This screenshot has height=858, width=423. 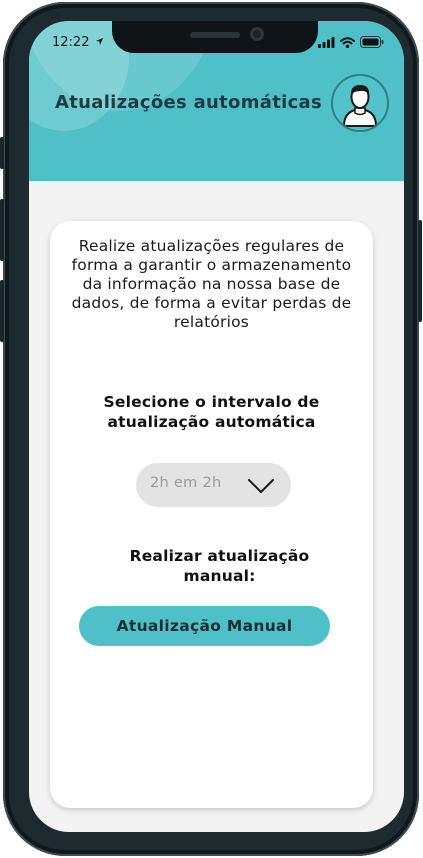 I want to click on interval-dropdown: 2h em 2h, so click(x=213, y=485).